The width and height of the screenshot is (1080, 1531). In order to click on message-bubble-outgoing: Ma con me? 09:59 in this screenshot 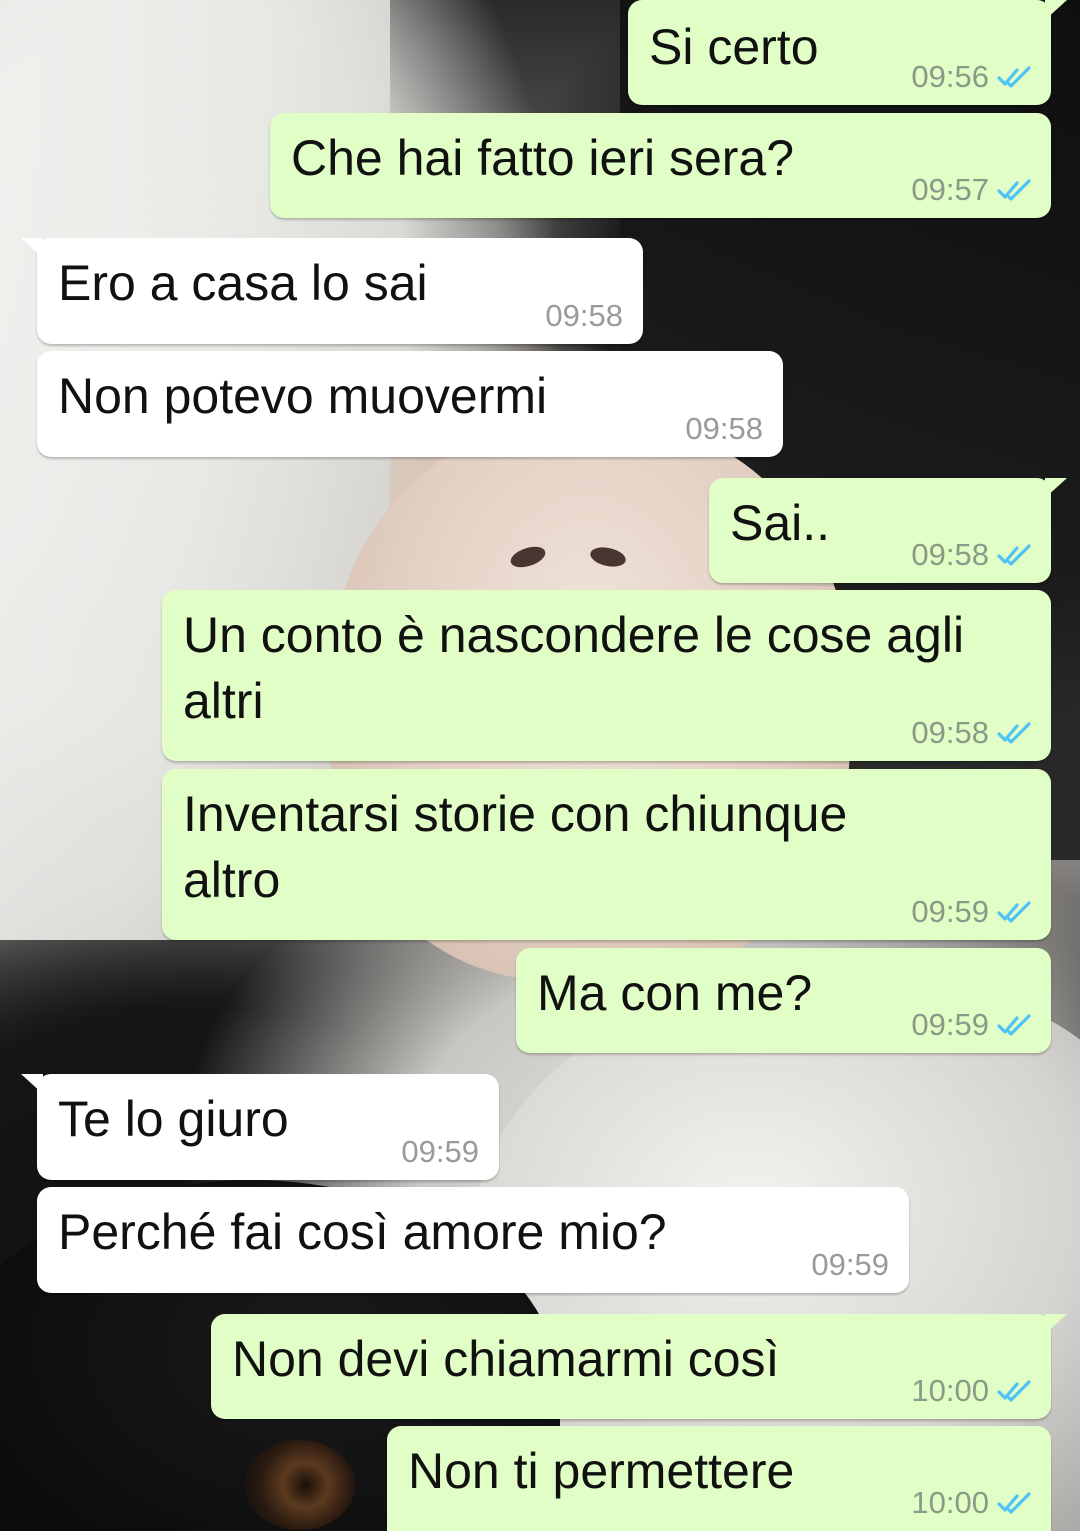, I will do `click(783, 1000)`.